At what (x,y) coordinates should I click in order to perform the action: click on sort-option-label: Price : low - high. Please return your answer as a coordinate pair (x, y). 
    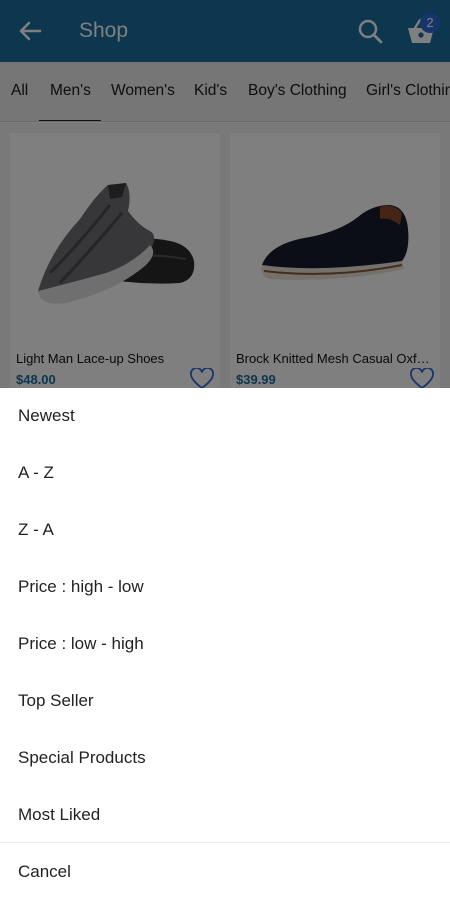
    Looking at the image, I should click on (81, 643).